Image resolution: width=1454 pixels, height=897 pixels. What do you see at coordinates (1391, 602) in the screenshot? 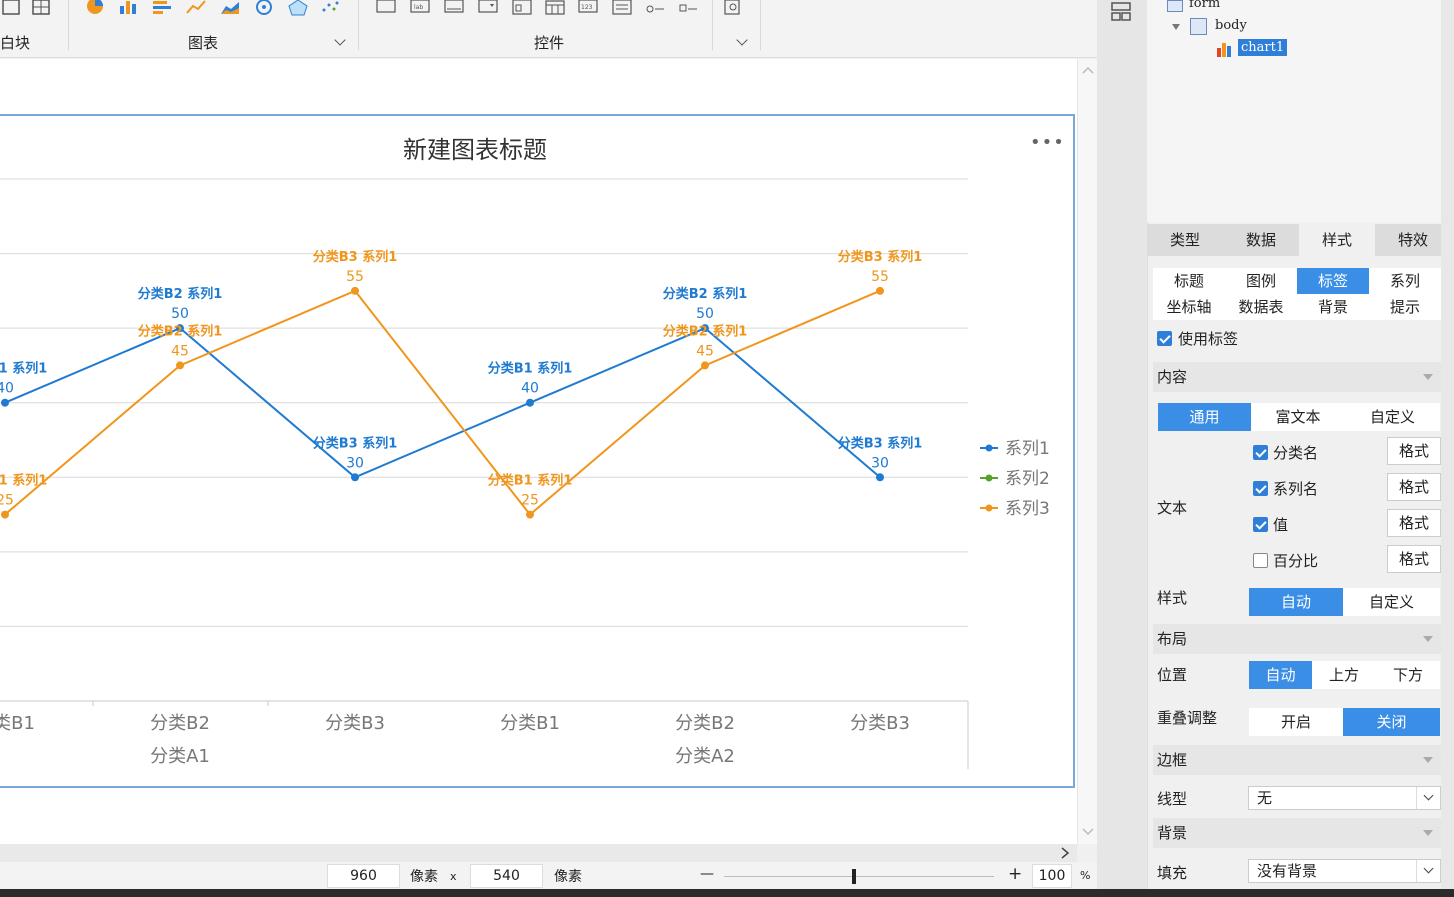
I see `style-mode-custom: 自定义` at bounding box center [1391, 602].